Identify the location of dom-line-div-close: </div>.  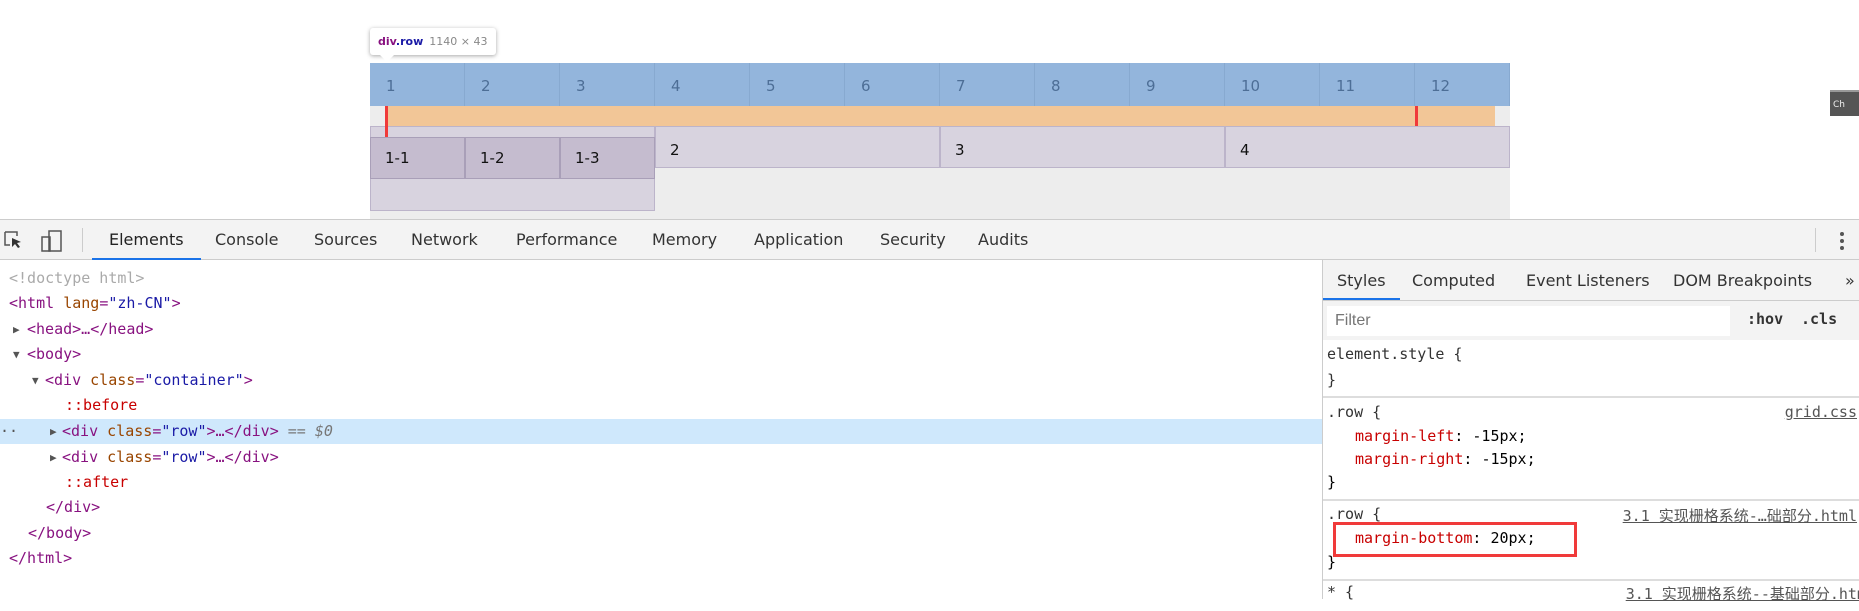
(661, 507).